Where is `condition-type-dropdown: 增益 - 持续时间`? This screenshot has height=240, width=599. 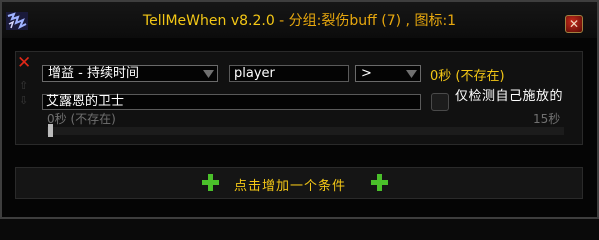
condition-type-dropdown: 增益 - 持续时间 is located at coordinates (130, 73).